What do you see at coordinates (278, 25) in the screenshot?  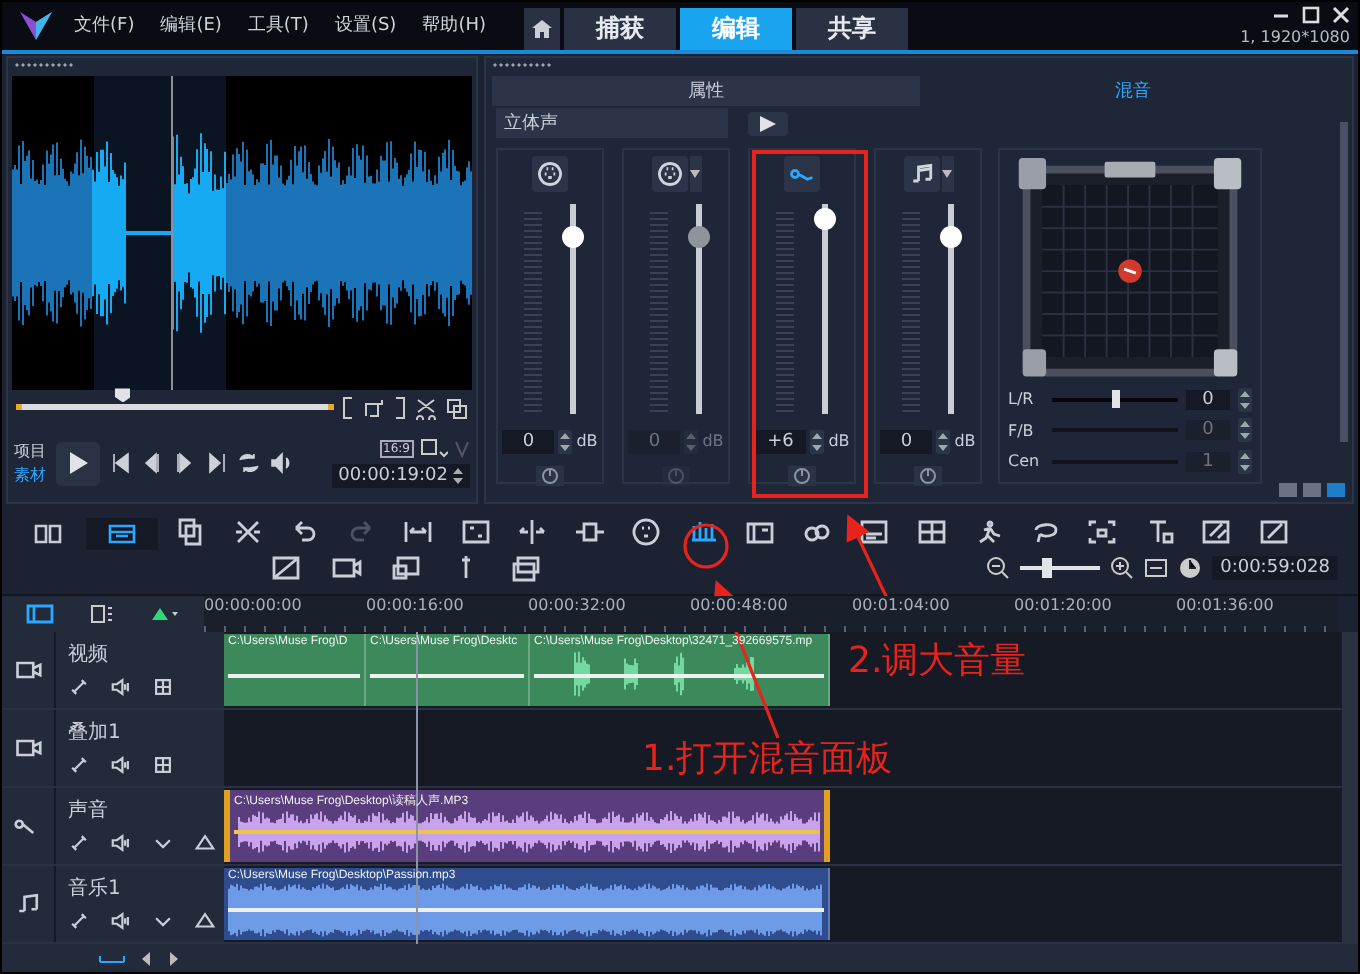 I see `menu-item: 工具(T)` at bounding box center [278, 25].